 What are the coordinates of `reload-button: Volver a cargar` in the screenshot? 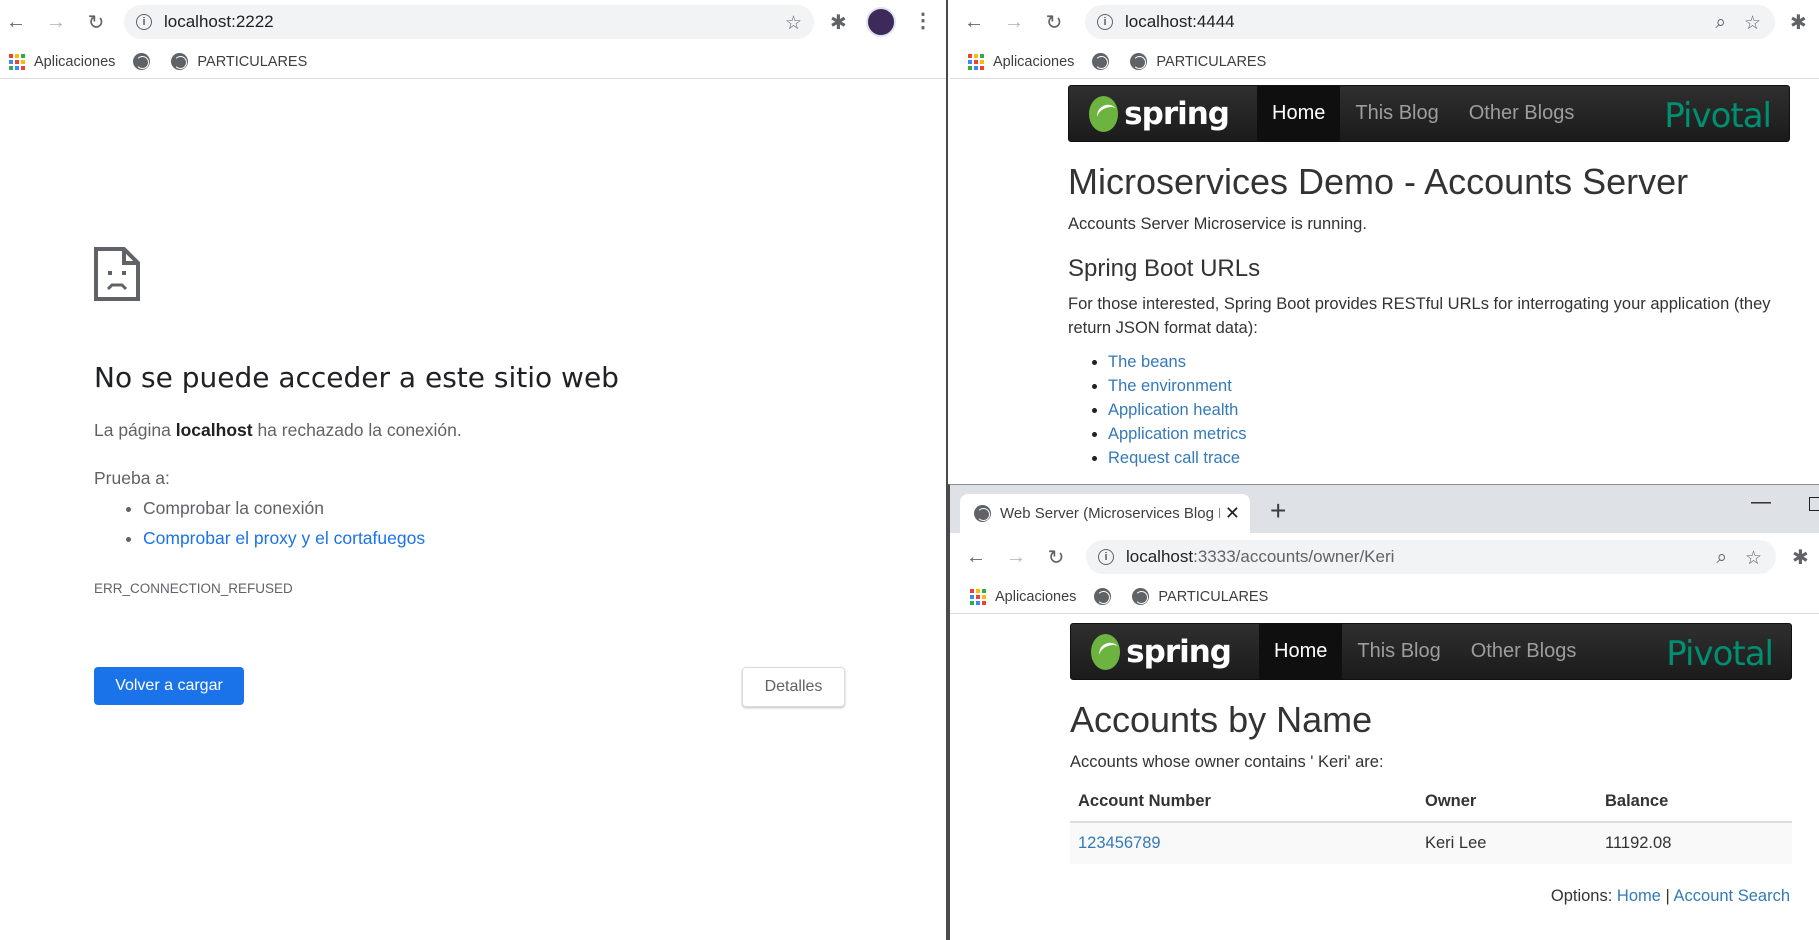 It's located at (169, 686).